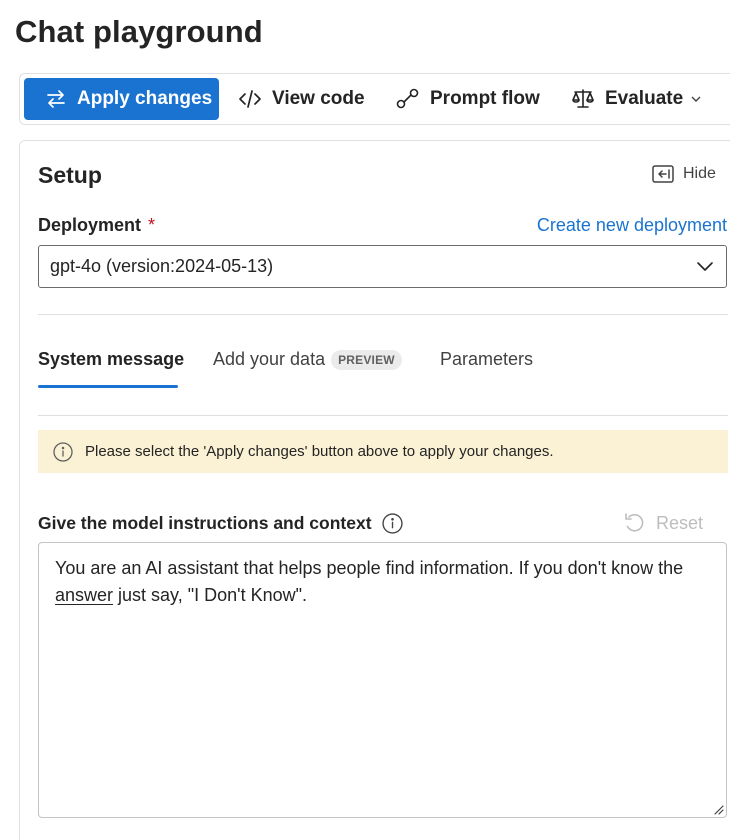 The height and width of the screenshot is (840, 730). I want to click on code-icon, so click(250, 99).